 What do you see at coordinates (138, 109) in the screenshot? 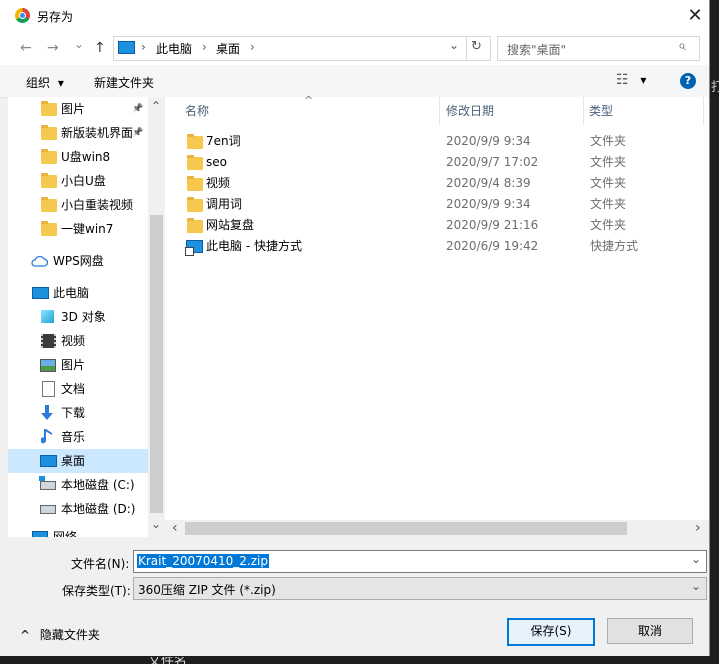
I see `pin-icon: 📌` at bounding box center [138, 109].